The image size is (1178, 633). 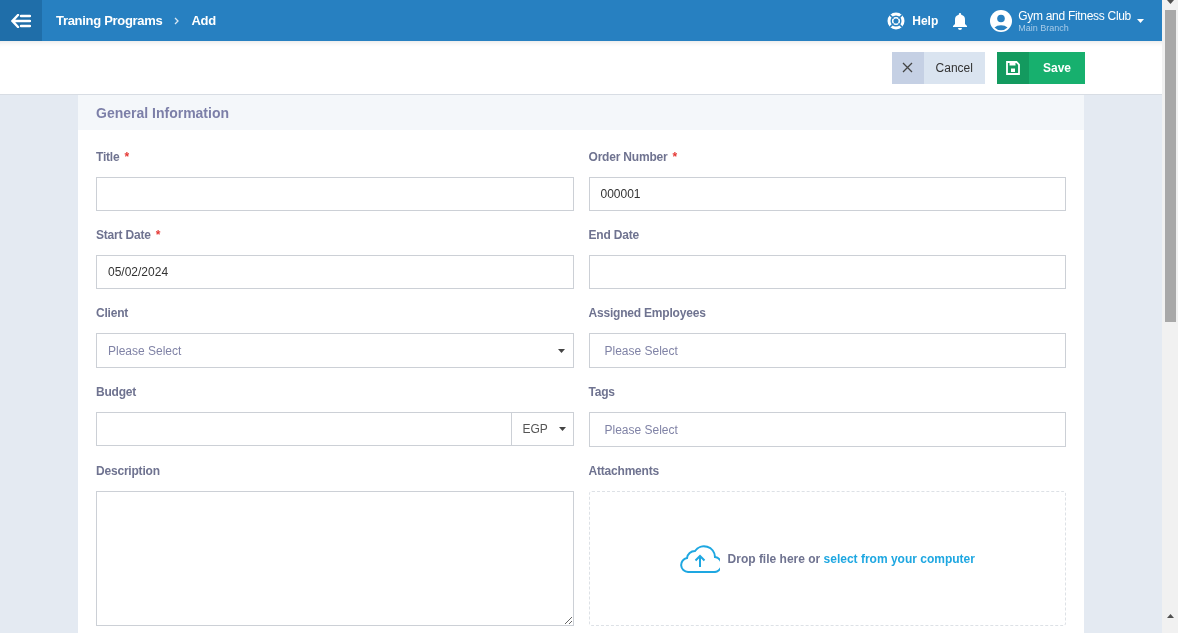 What do you see at coordinates (647, 313) in the screenshot?
I see `field-label: Assigned Employees` at bounding box center [647, 313].